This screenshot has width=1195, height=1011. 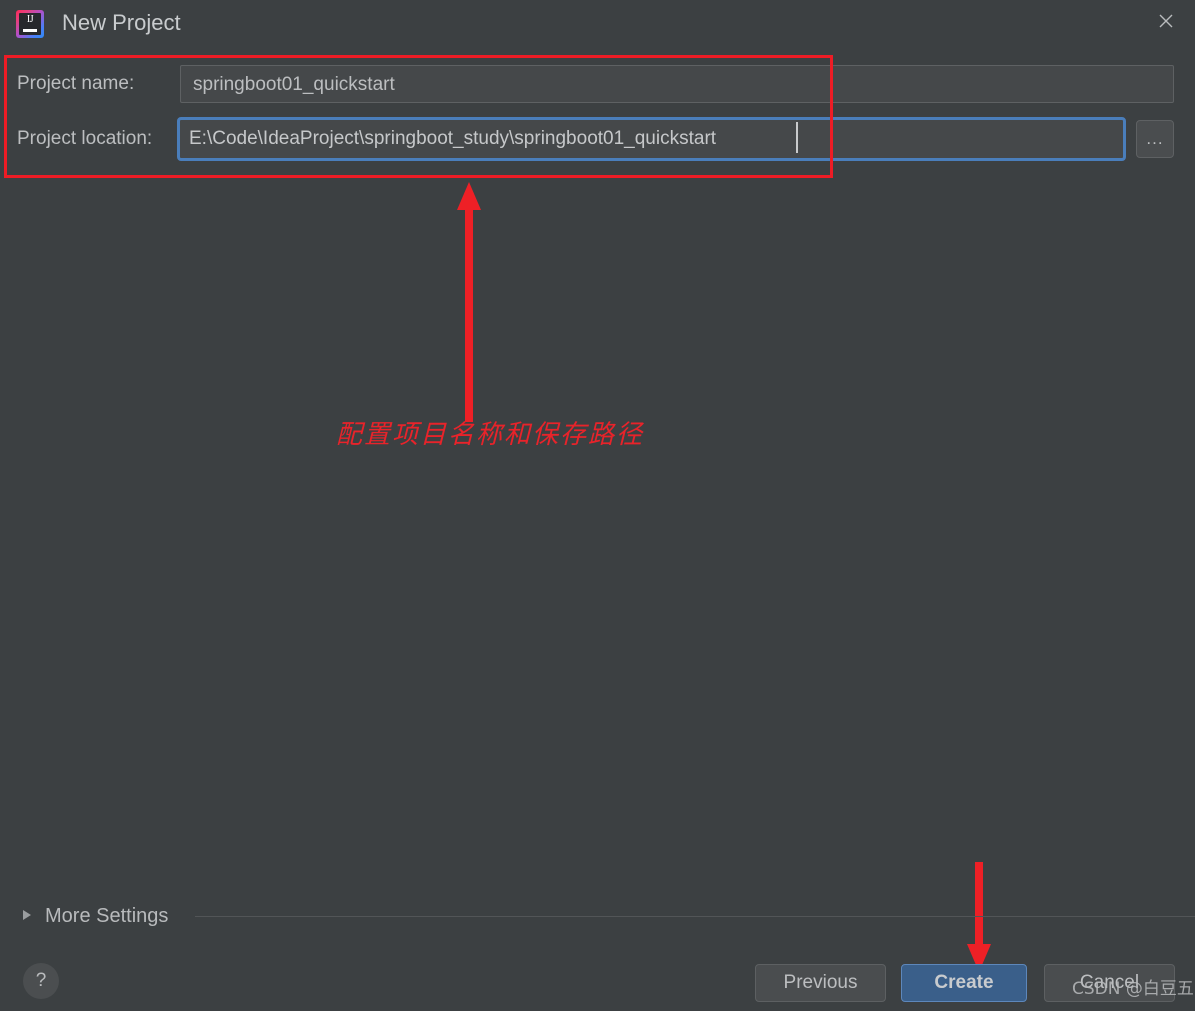 I want to click on app-icon-inner: IJ, so click(x=30, y=24).